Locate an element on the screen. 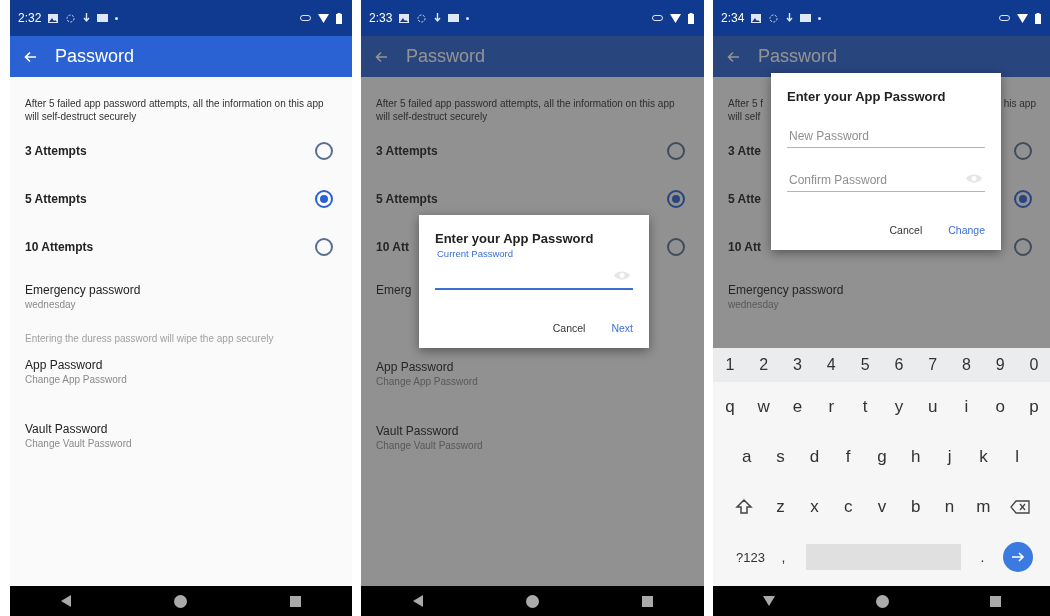 Image resolution: width=1050 pixels, height=616 pixels. description-text: After 5 failed app password attempts, all the information on this app will self-destruct securely is located at coordinates (175, 110).